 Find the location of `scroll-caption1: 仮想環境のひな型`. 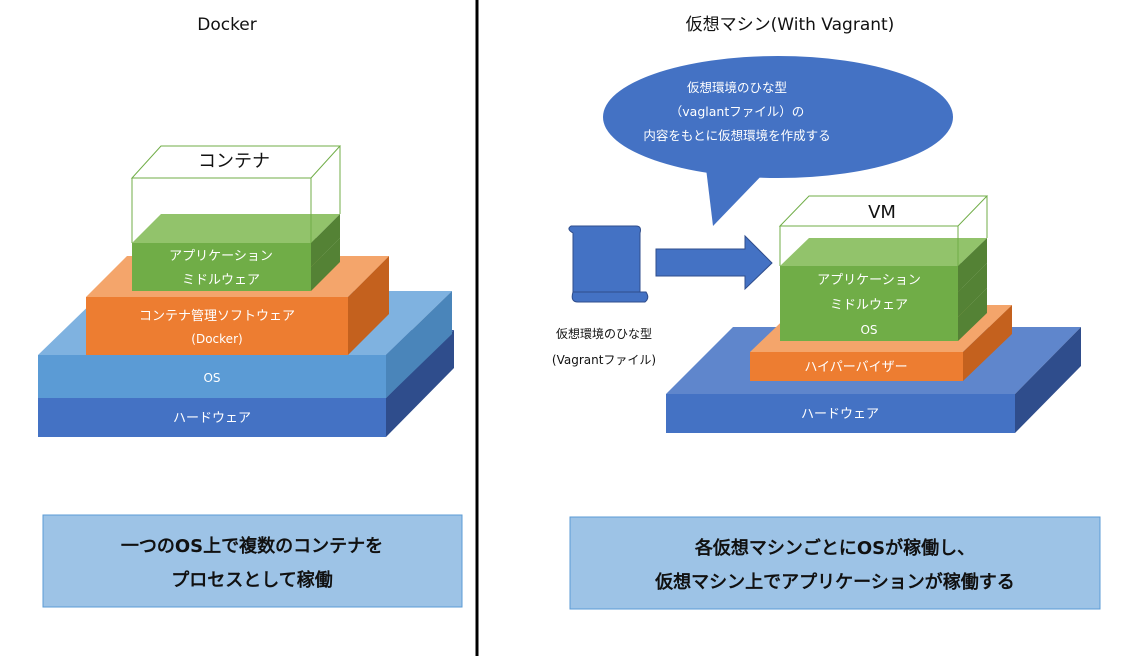

scroll-caption1: 仮想環境のひな型 is located at coordinates (604, 333).